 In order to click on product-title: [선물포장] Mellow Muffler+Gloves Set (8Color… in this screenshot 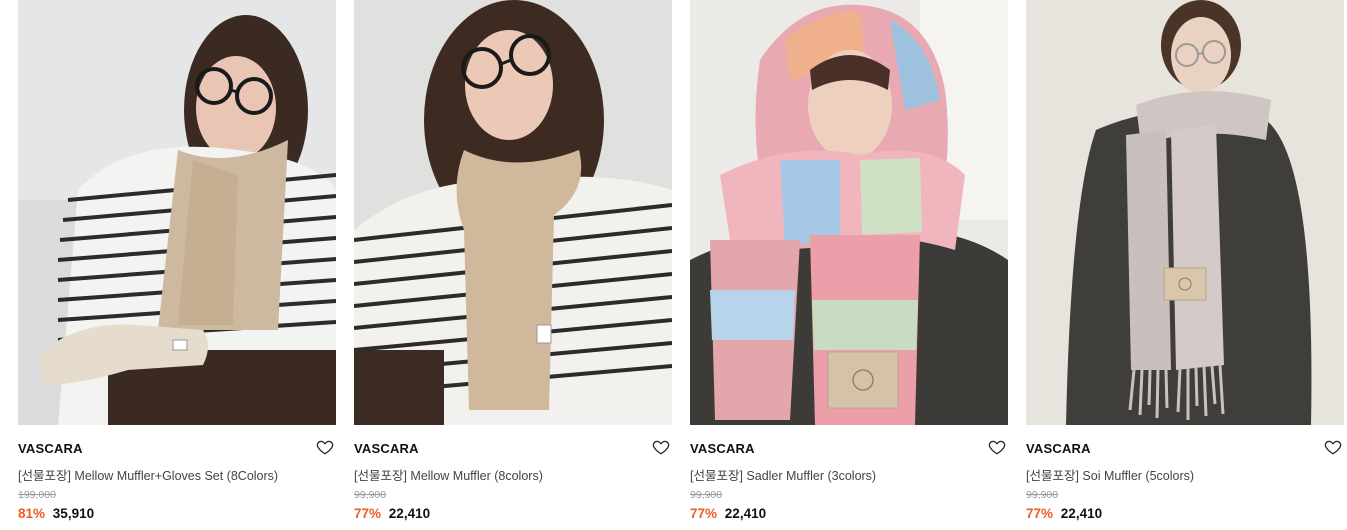, I will do `click(148, 474)`.